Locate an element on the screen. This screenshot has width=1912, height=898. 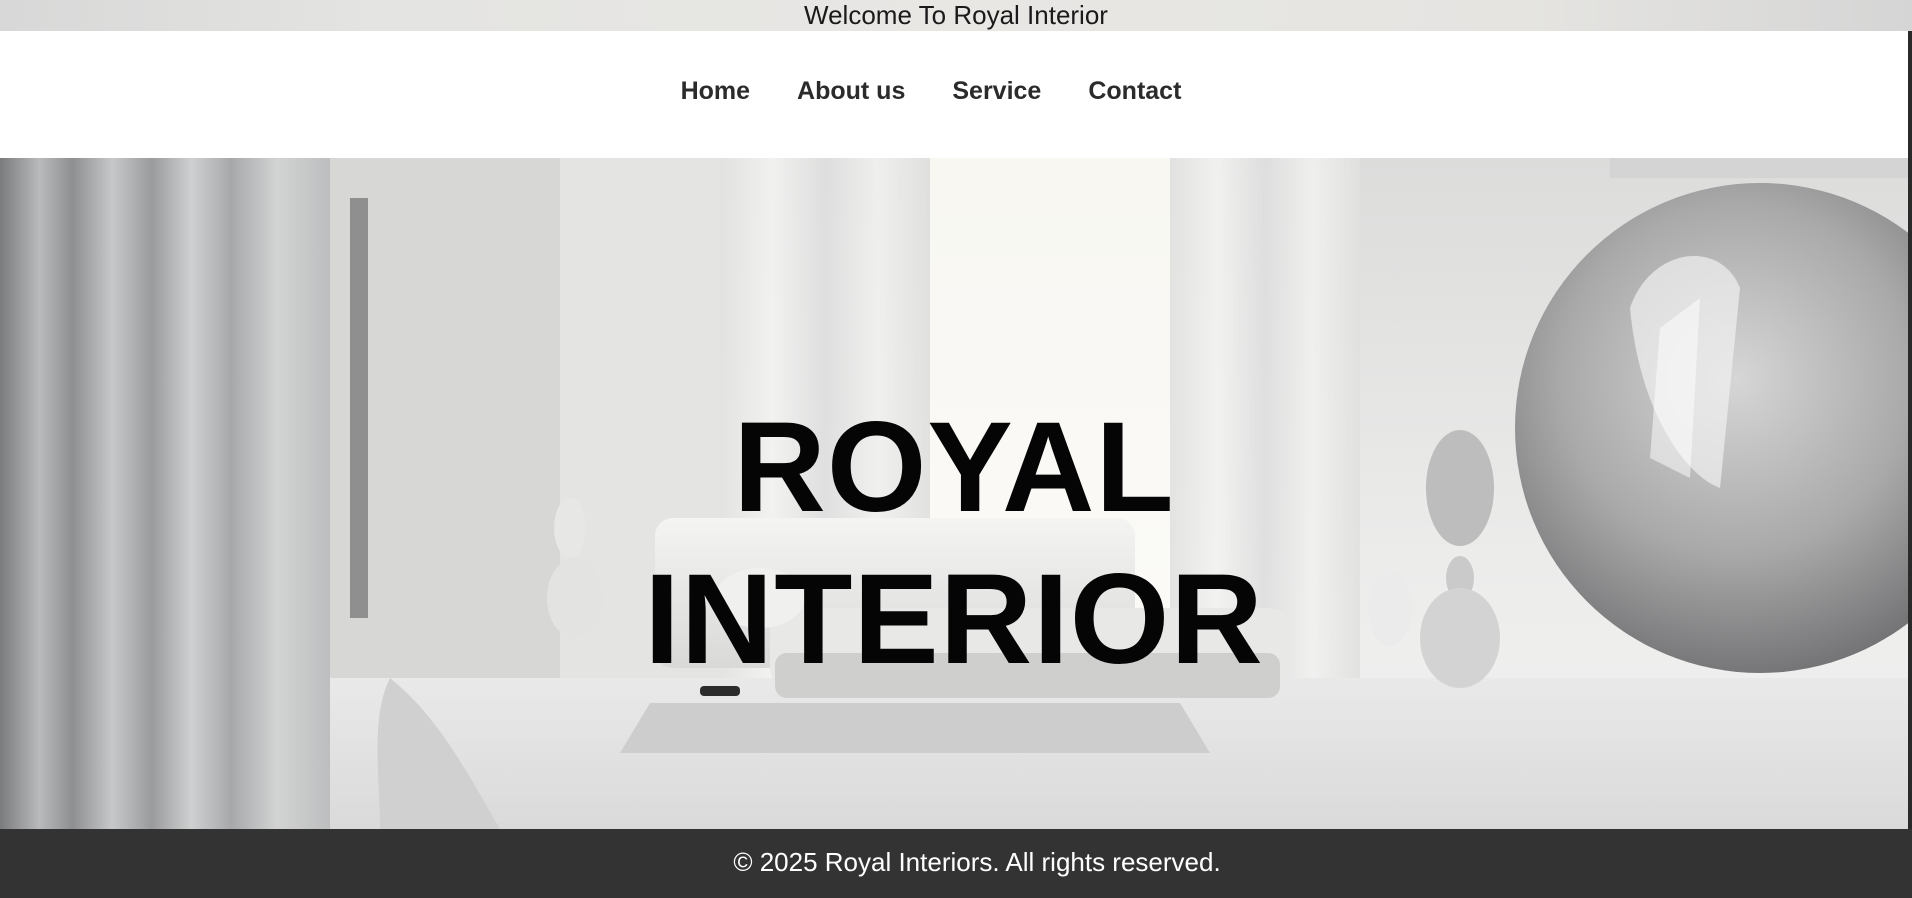
welcome-text: Welcome To Royal Interior is located at coordinates (956, 15).